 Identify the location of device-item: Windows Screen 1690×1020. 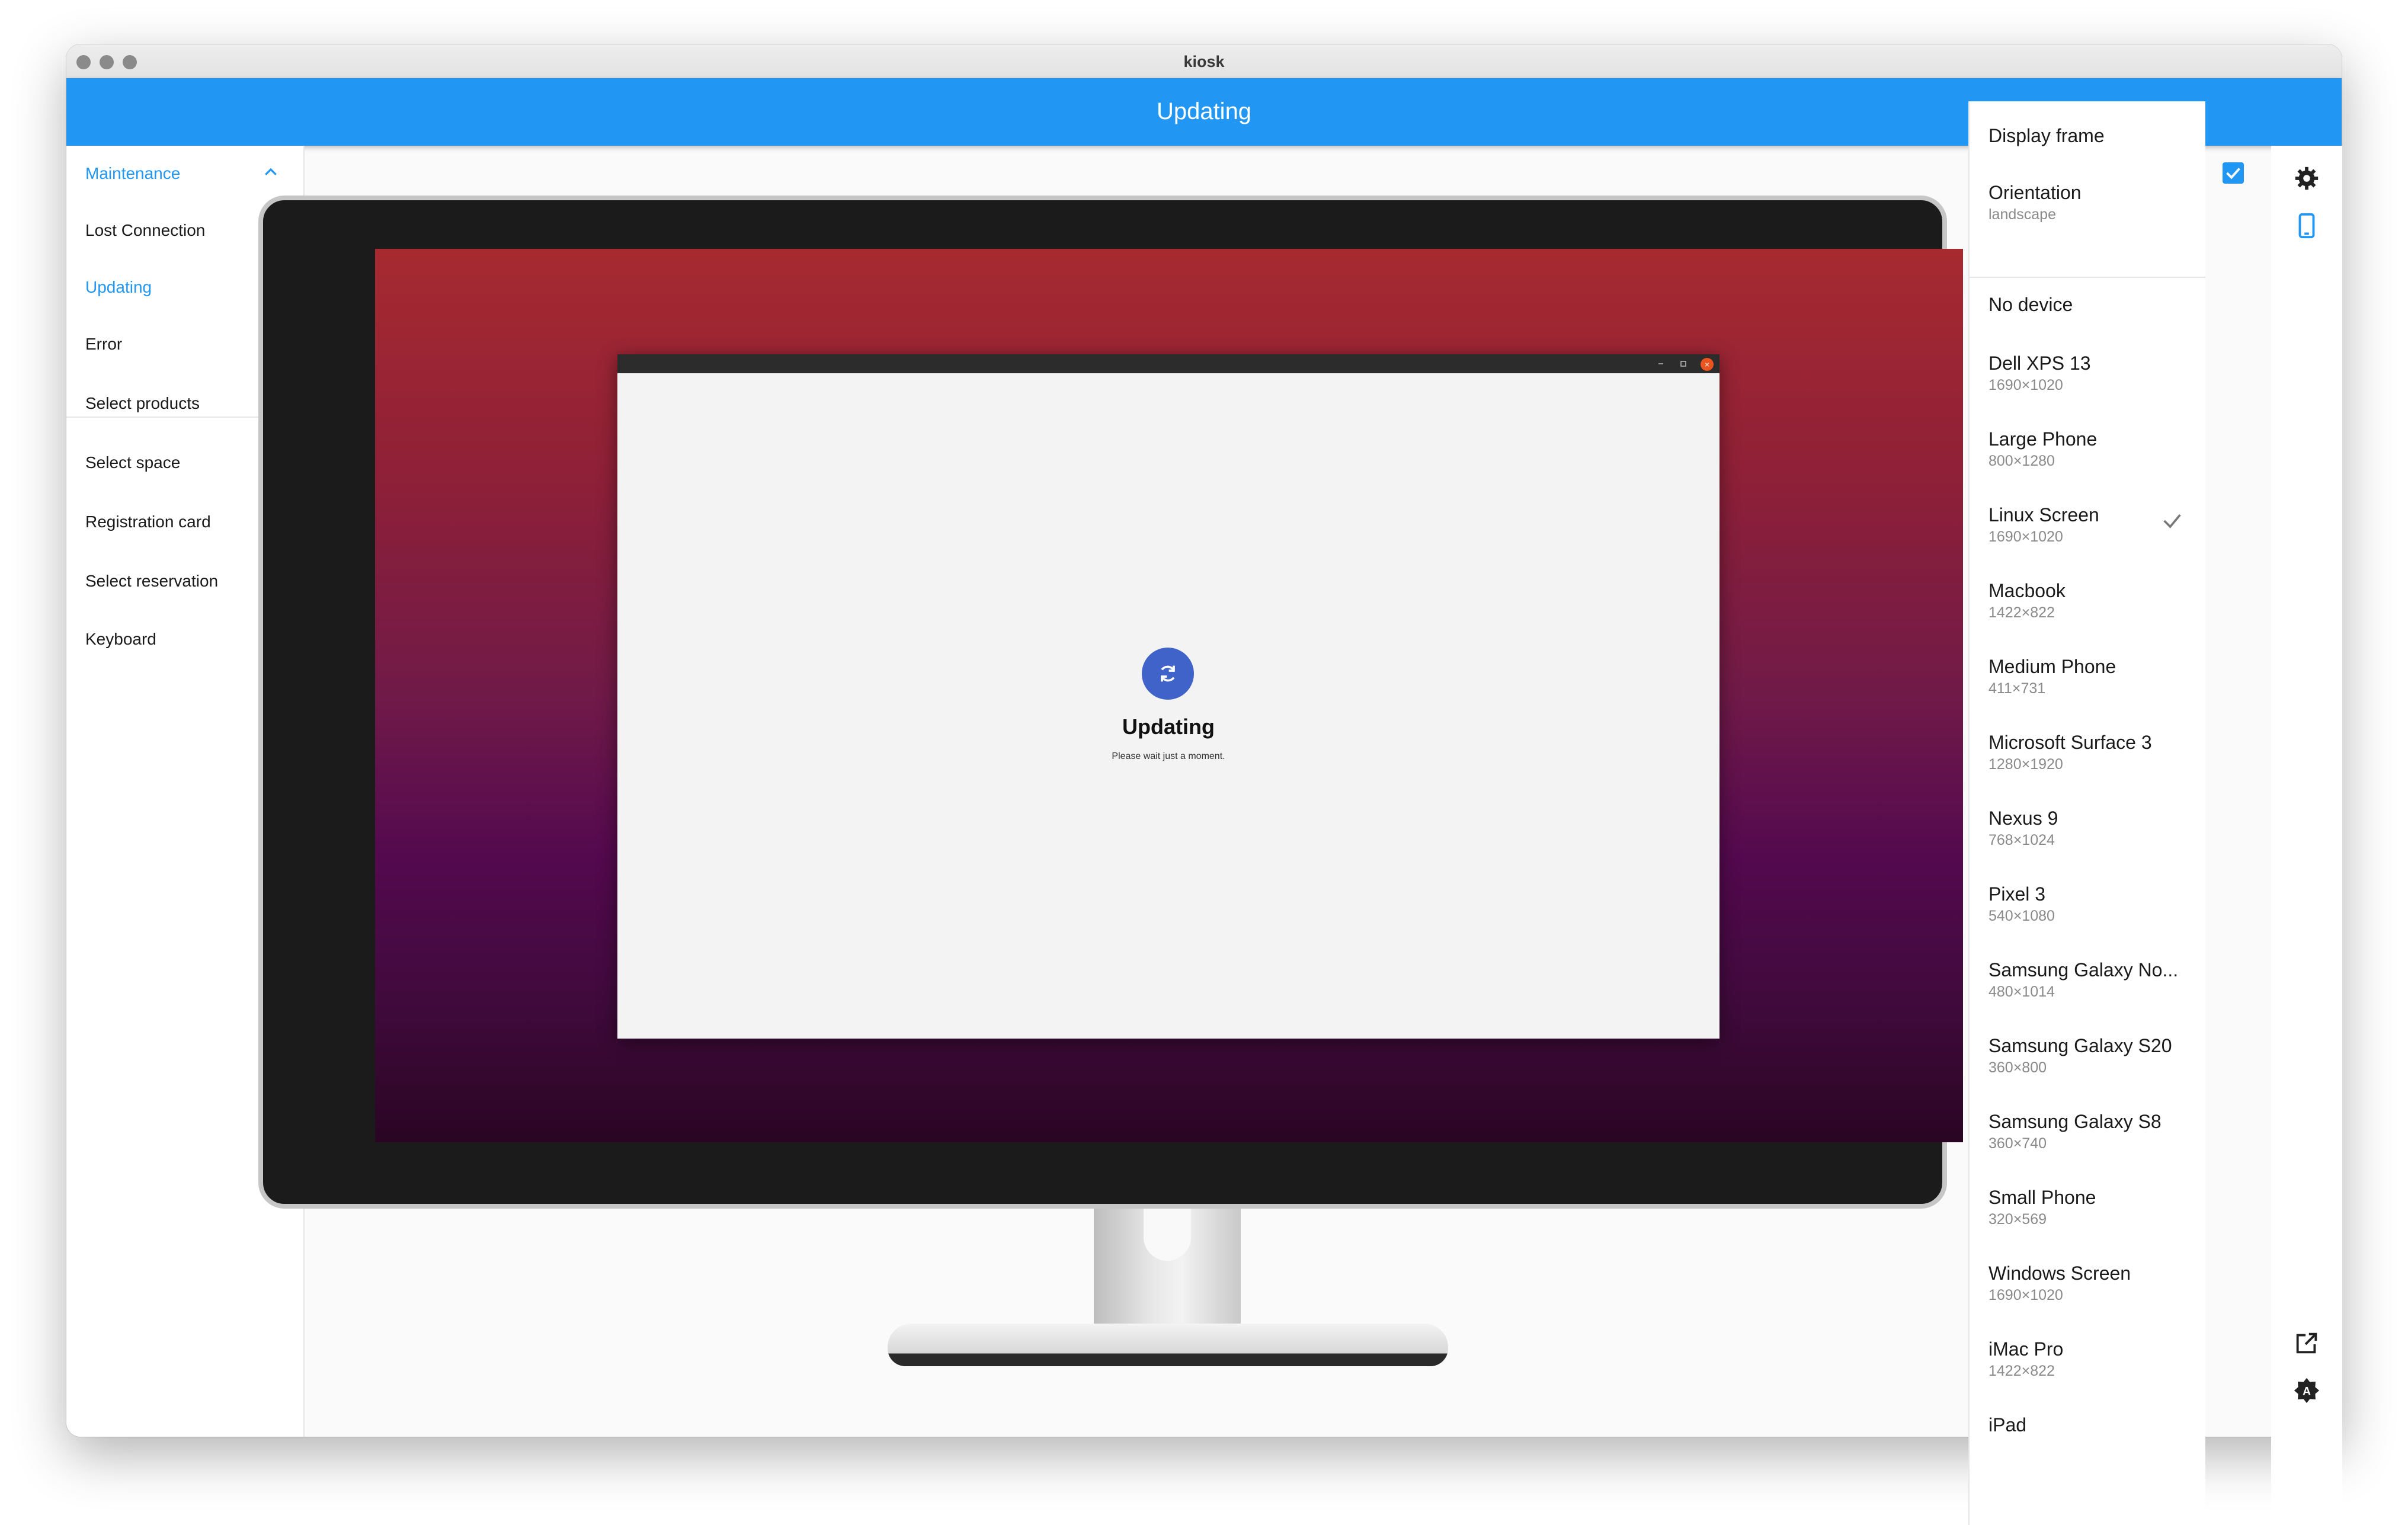
(2089, 1283).